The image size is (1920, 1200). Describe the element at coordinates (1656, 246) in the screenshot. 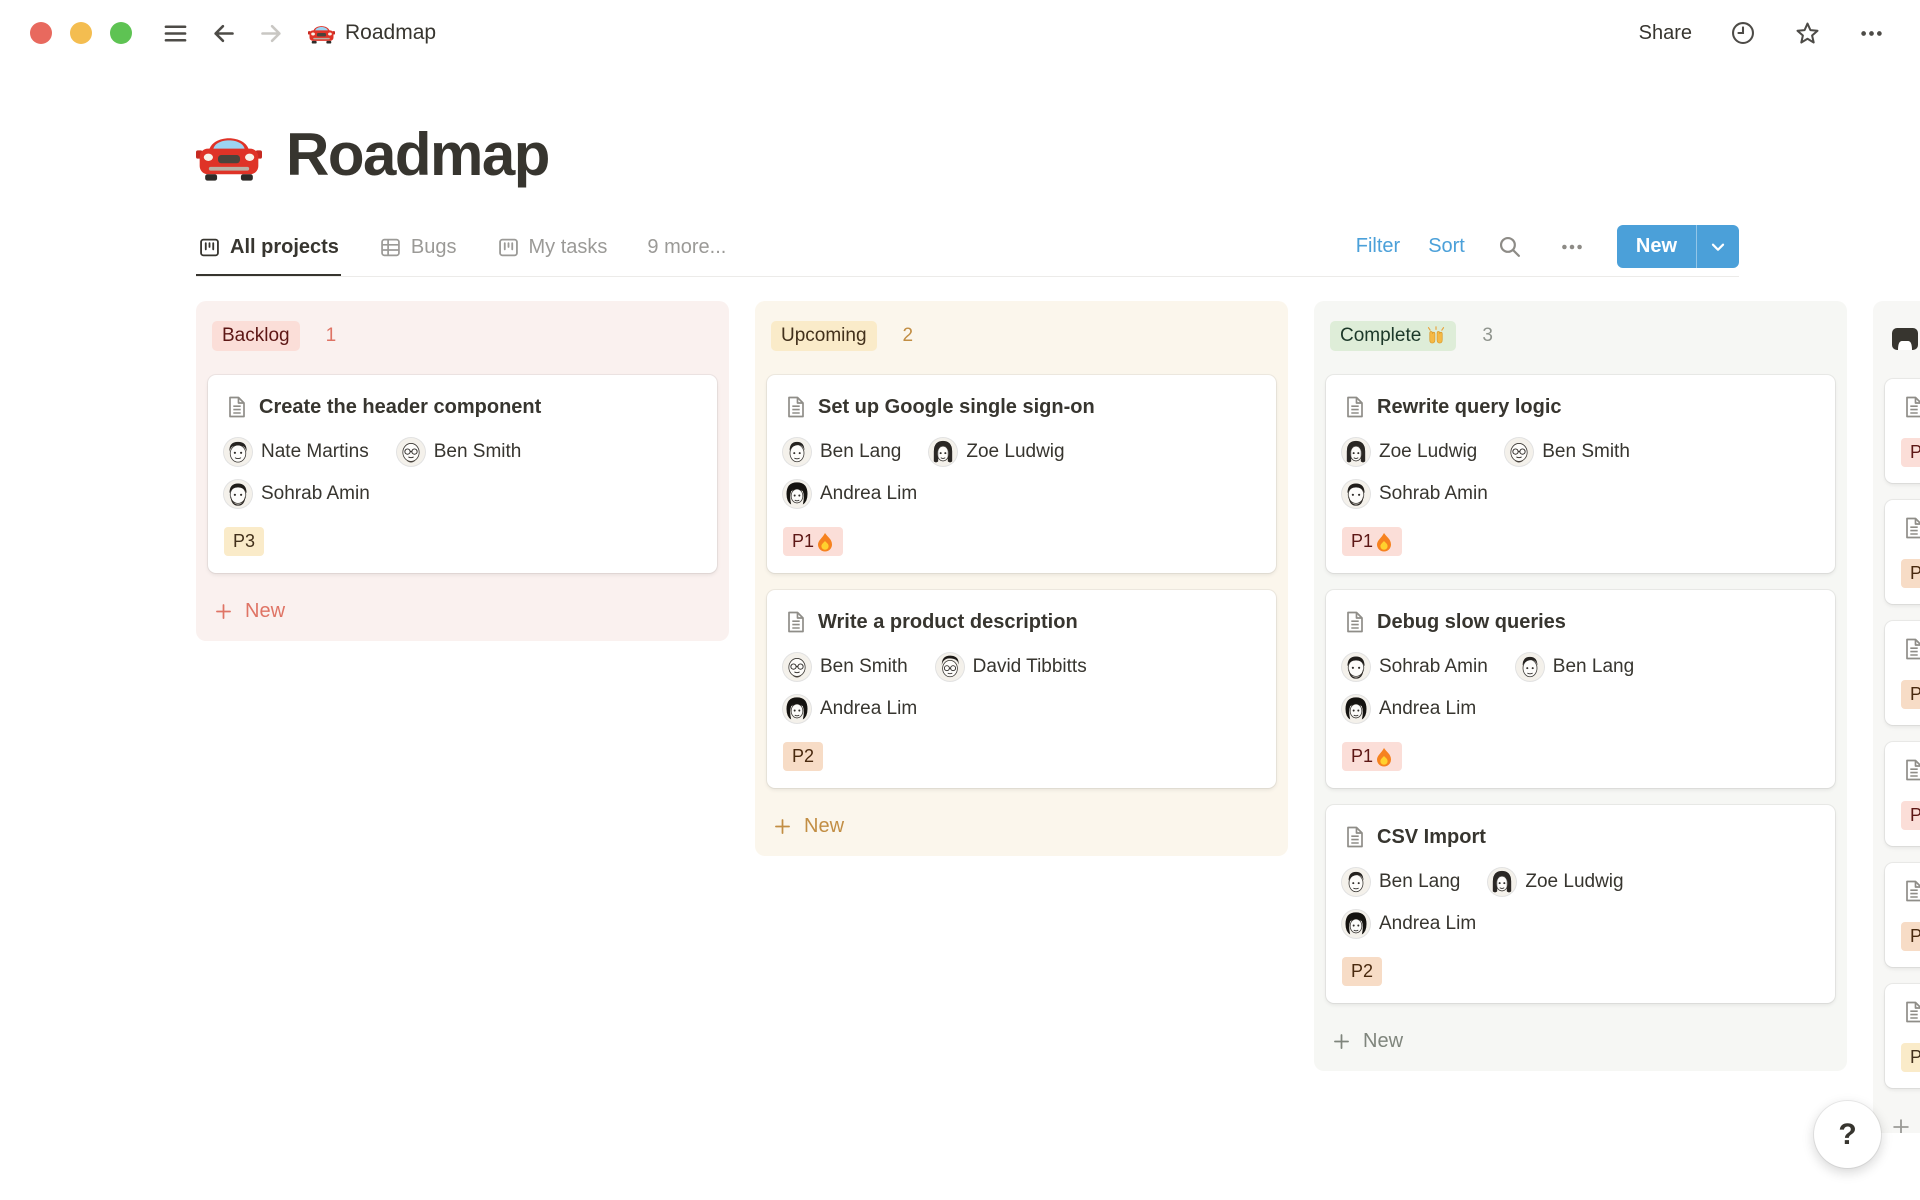

I see `new-button: New` at that location.